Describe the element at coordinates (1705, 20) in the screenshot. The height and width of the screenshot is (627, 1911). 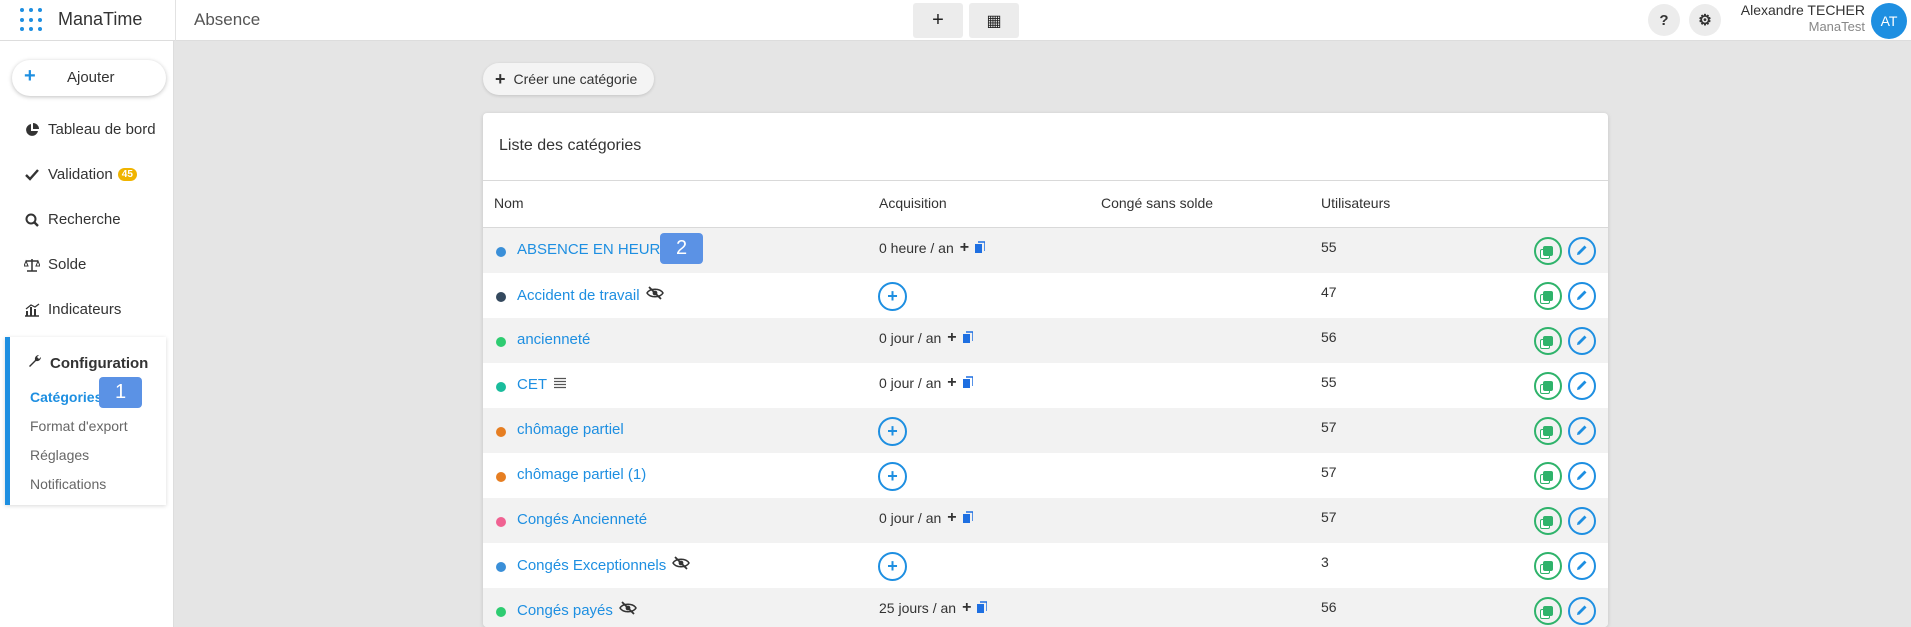
I see `settings-button: ⚙` at that location.